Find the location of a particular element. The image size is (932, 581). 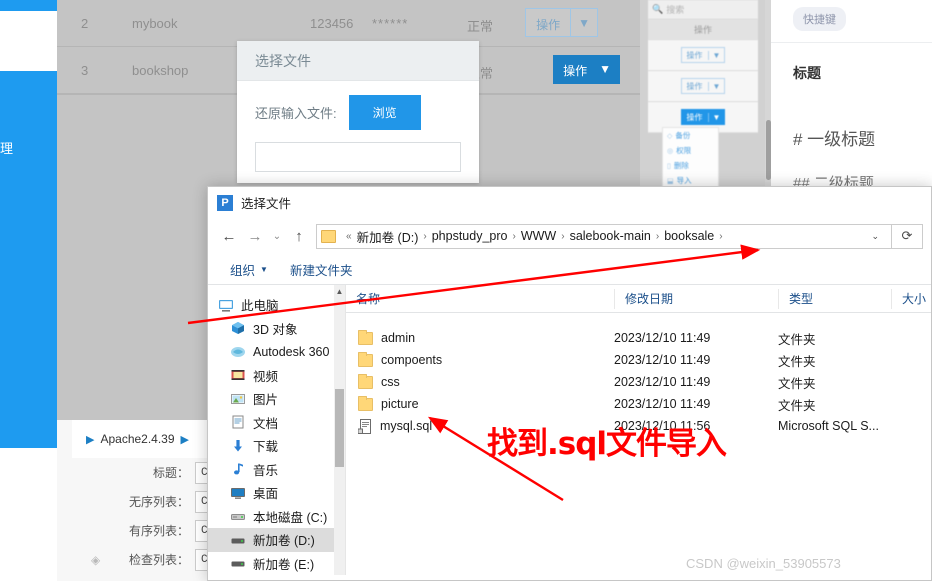

file-type: 文件夹 is located at coordinates (797, 383).